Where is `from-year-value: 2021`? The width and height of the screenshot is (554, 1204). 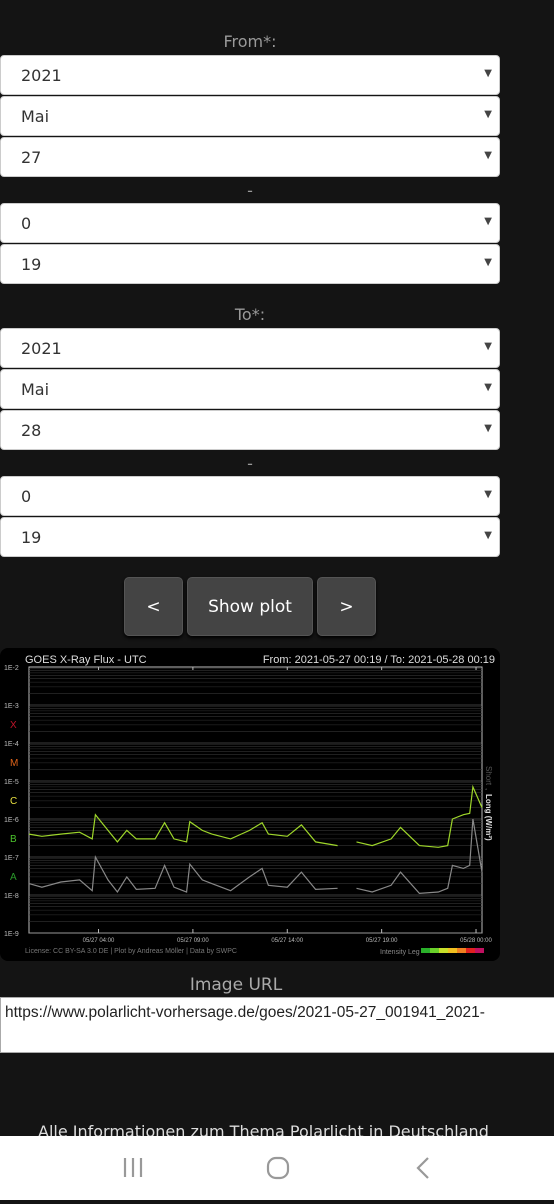
from-year-value: 2021 is located at coordinates (41, 75).